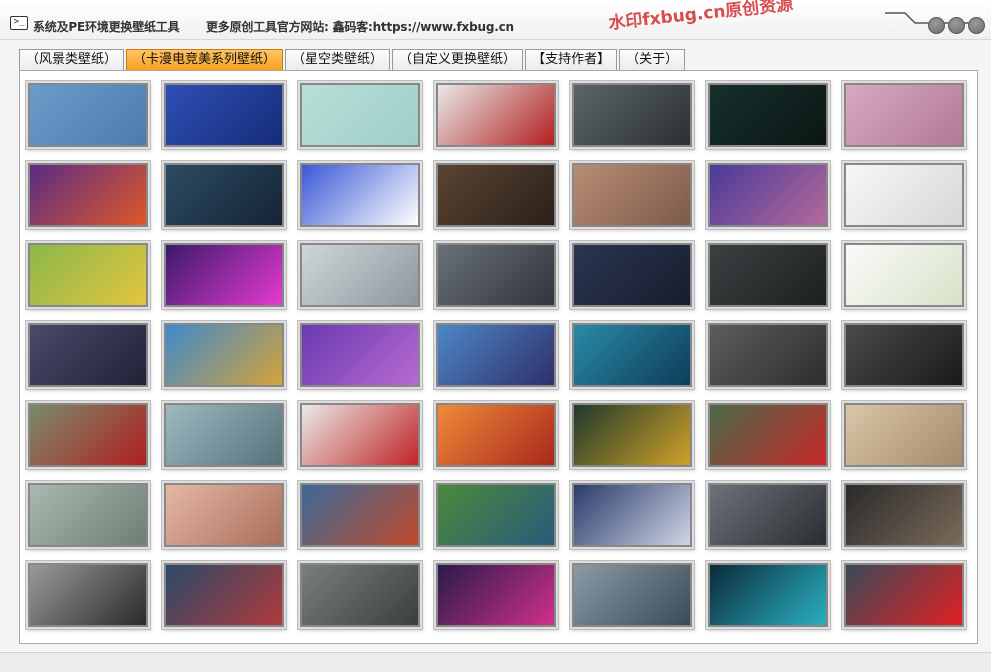 The width and height of the screenshot is (991, 672). Describe the element at coordinates (106, 27) in the screenshot. I see `window-title: 系统及PE环境更换壁纸工具` at that location.